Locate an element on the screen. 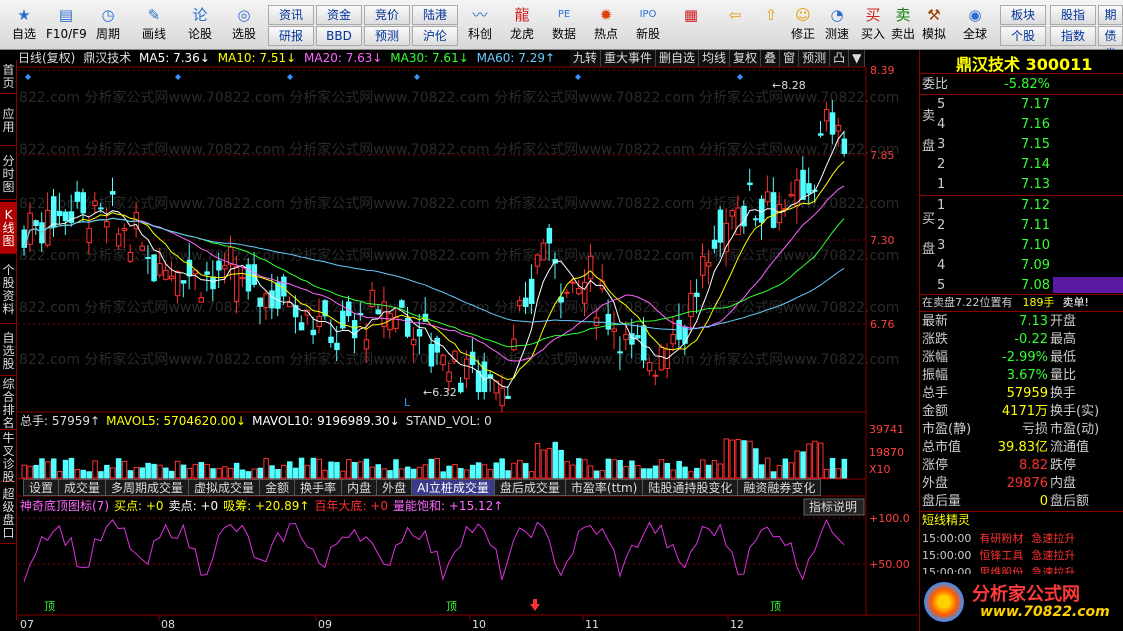  quick-button-5: BBD is located at coordinates (339, 36).